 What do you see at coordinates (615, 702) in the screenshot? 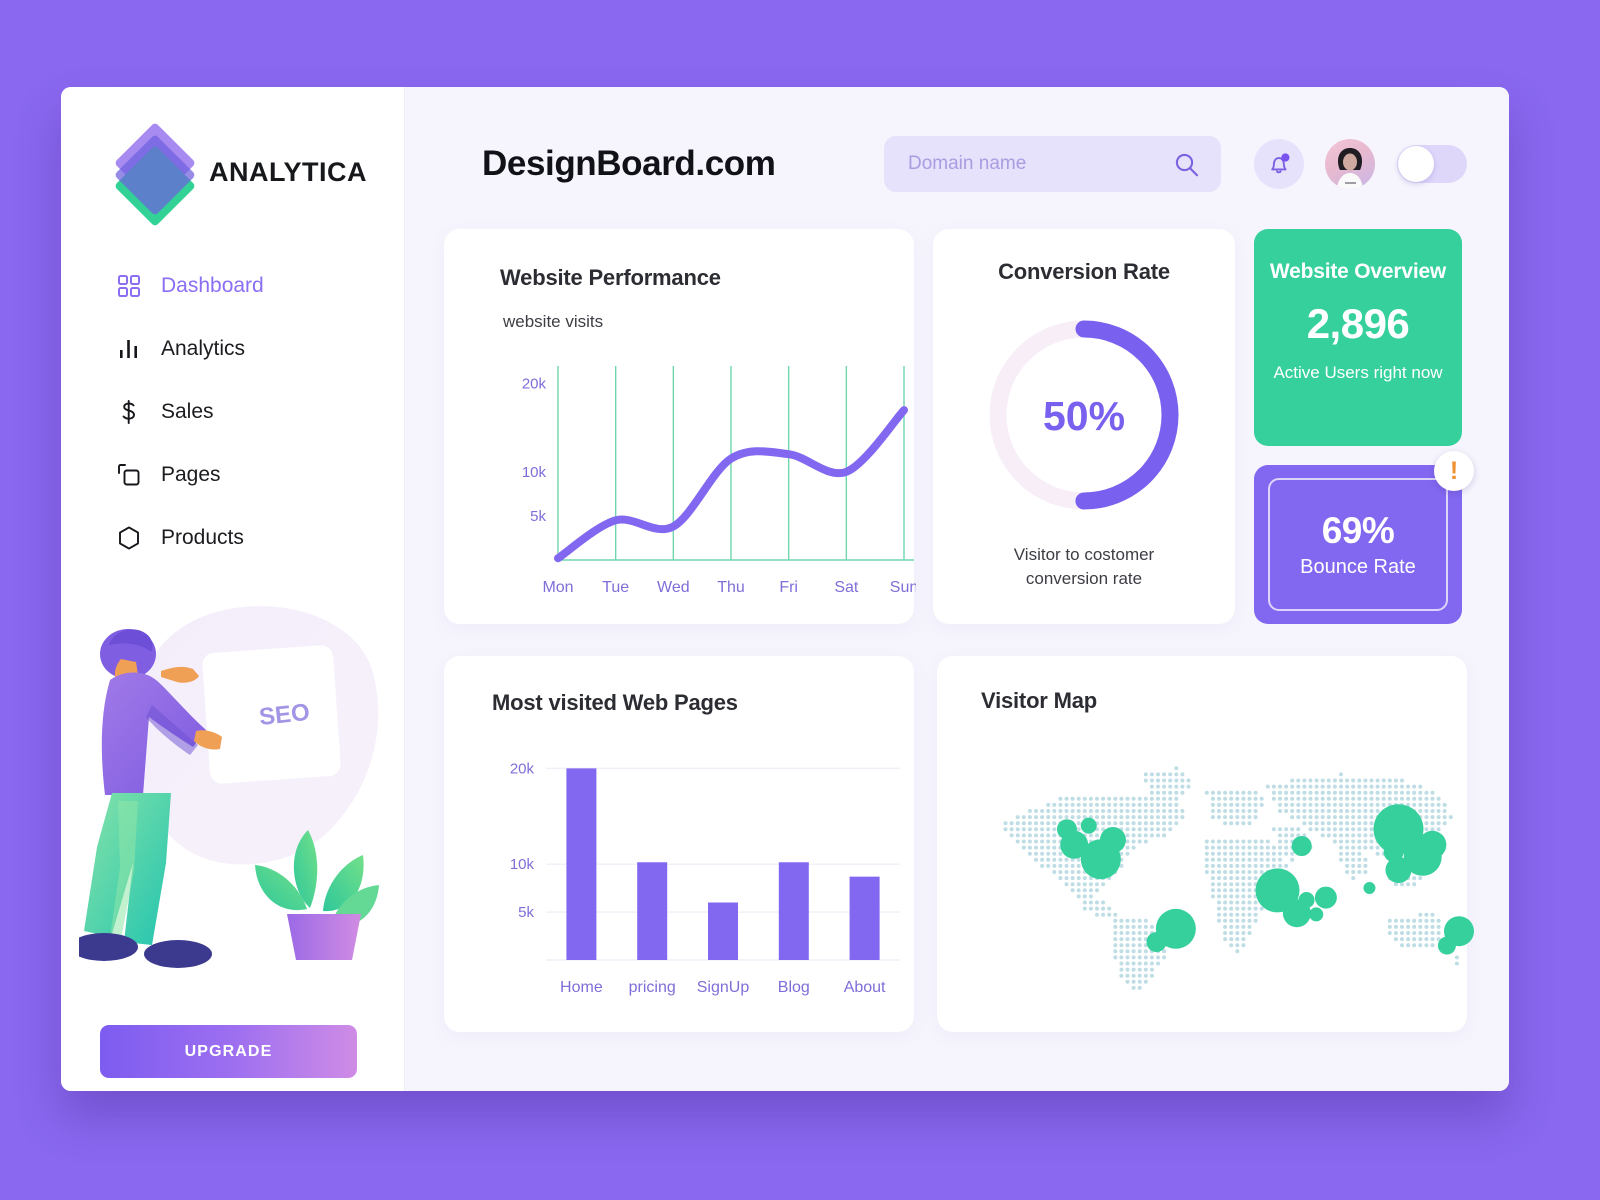
I see `card-title: Most visited Web Pages` at bounding box center [615, 702].